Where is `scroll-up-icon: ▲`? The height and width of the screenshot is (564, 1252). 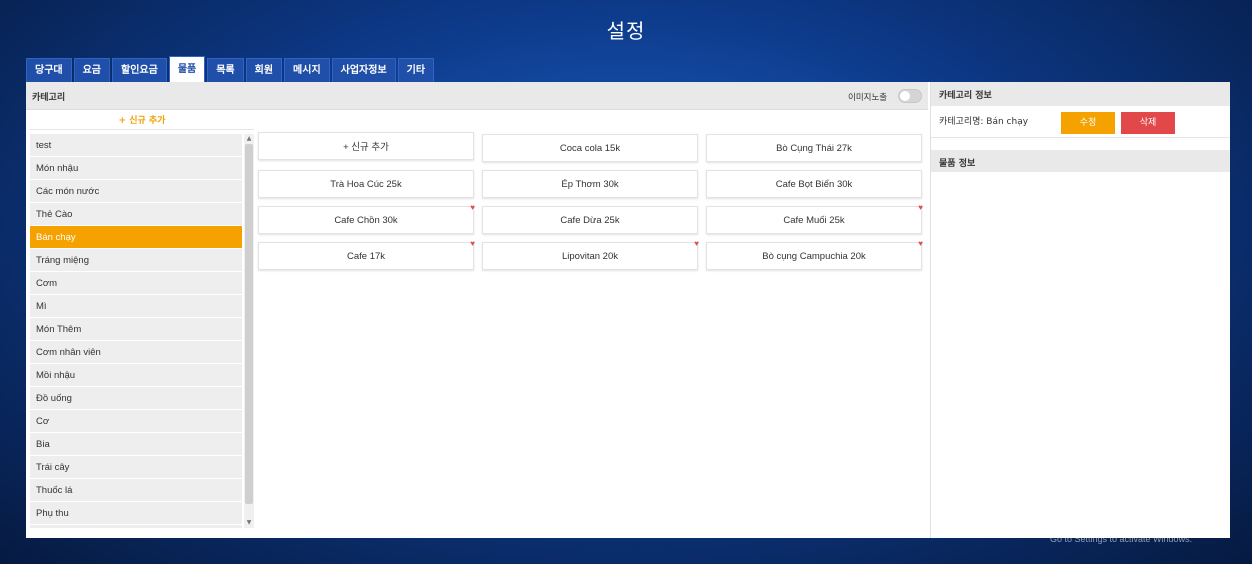
scroll-up-icon: ▲ is located at coordinates (249, 139).